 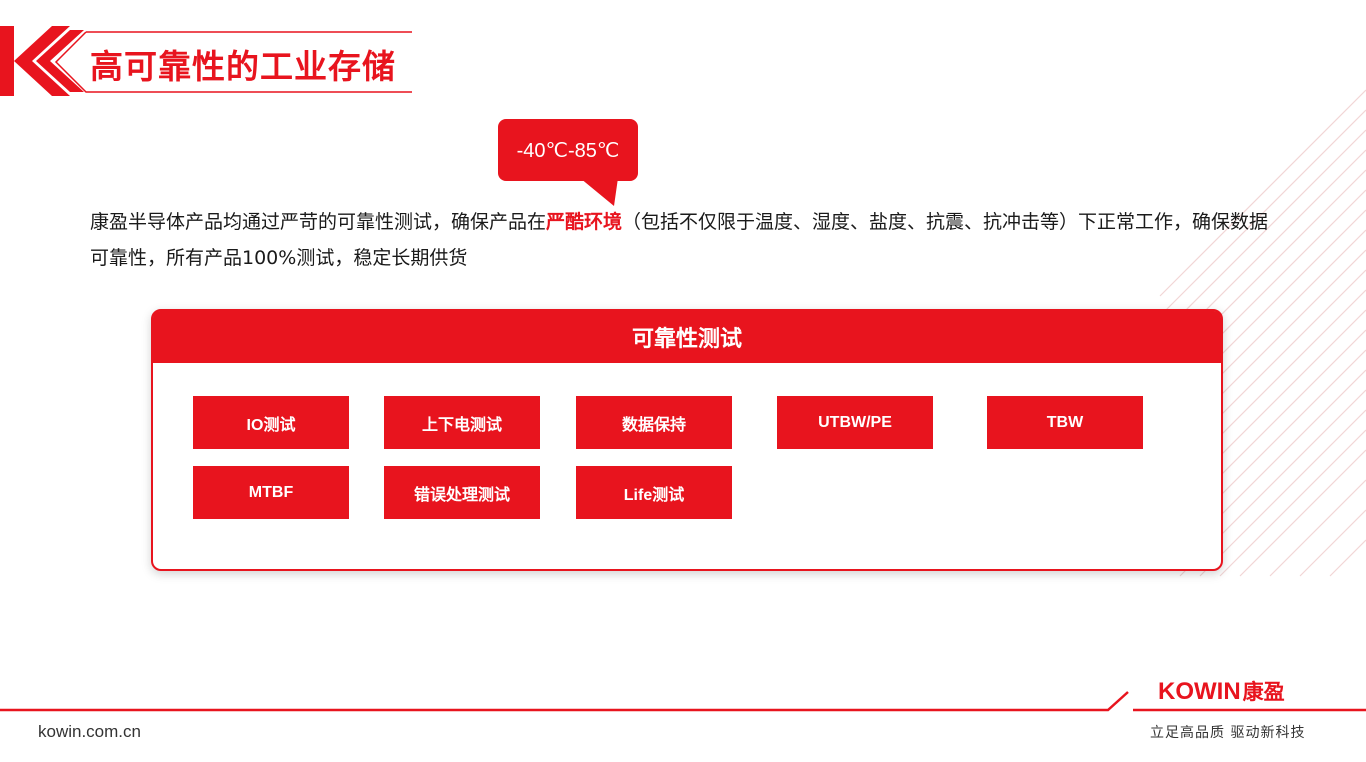 I want to click on website-link: kowin.com.cn, so click(x=89, y=732).